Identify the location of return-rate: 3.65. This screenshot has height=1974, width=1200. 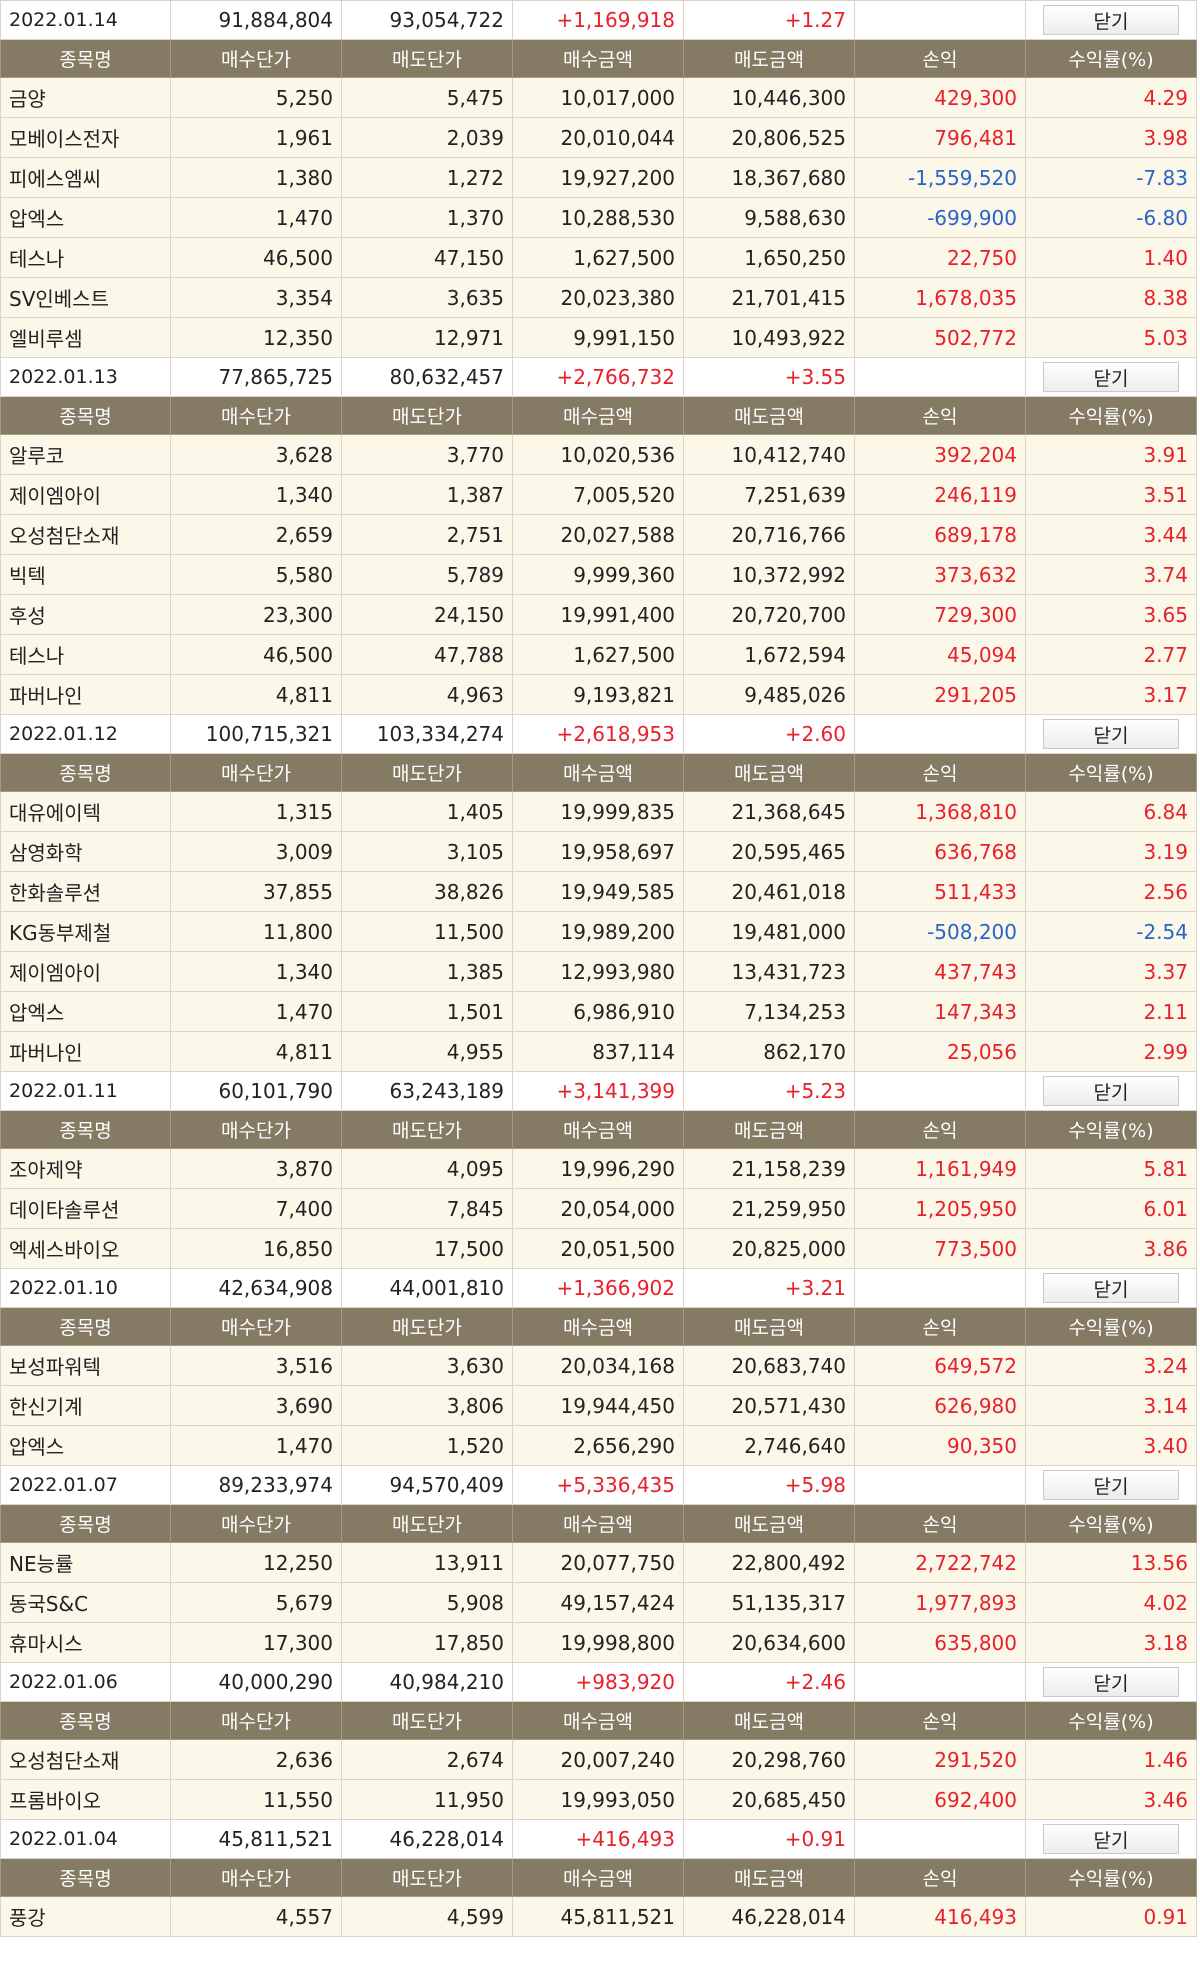
(1111, 614).